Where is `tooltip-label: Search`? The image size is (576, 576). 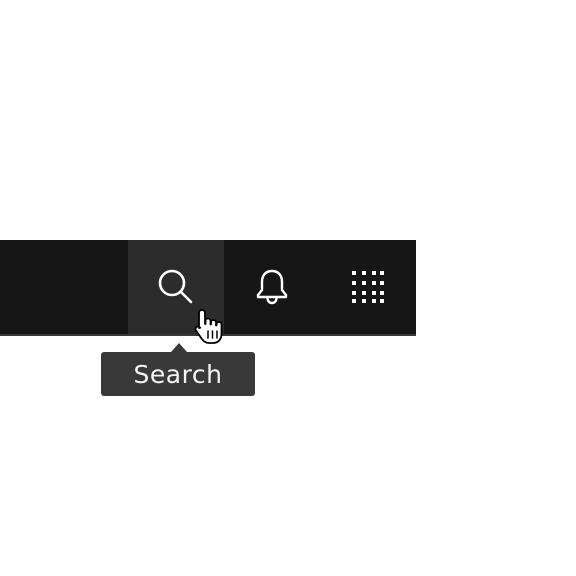
tooltip-label: Search is located at coordinates (178, 374).